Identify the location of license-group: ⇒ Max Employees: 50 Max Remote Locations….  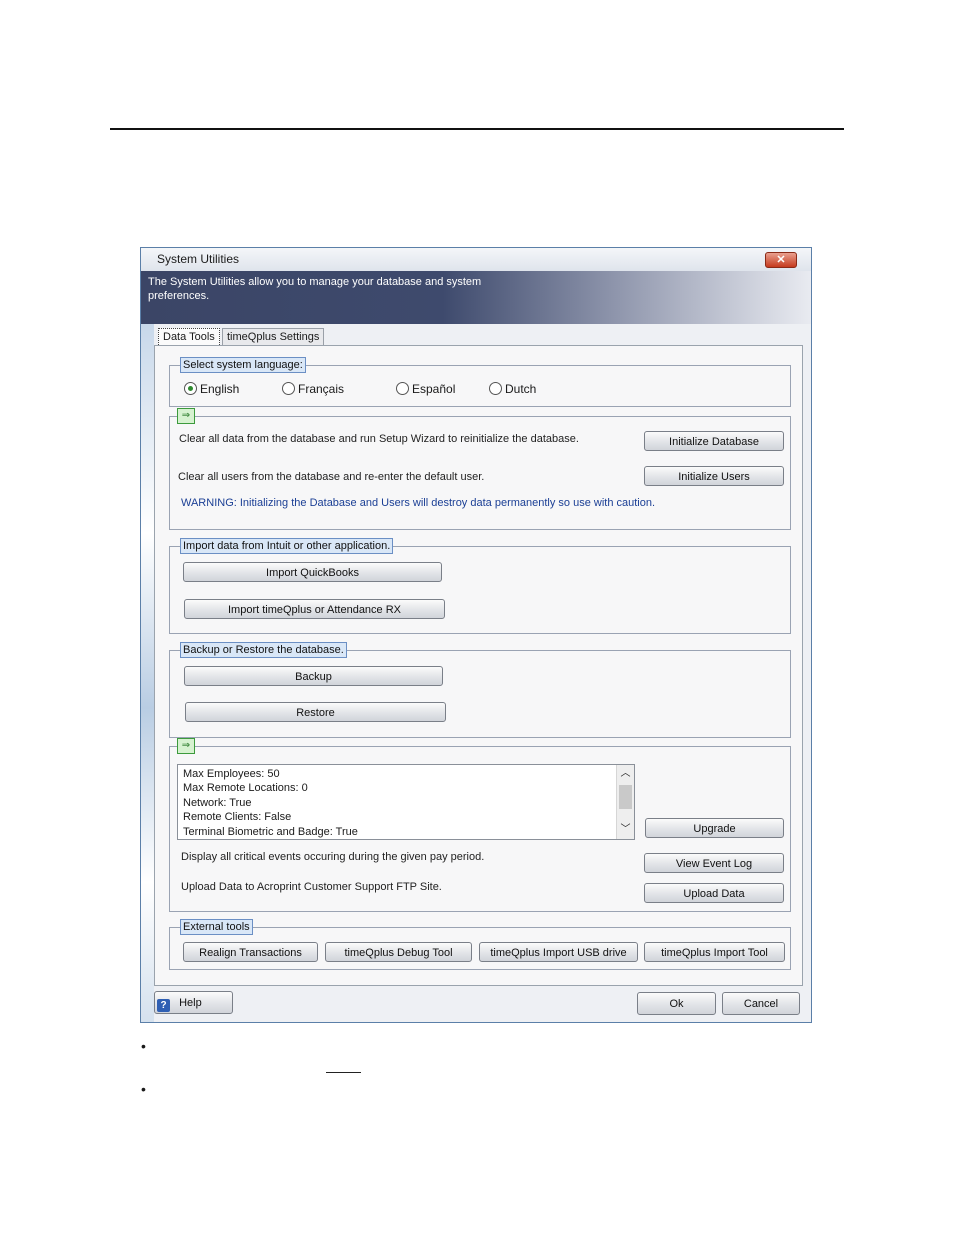
(480, 825).